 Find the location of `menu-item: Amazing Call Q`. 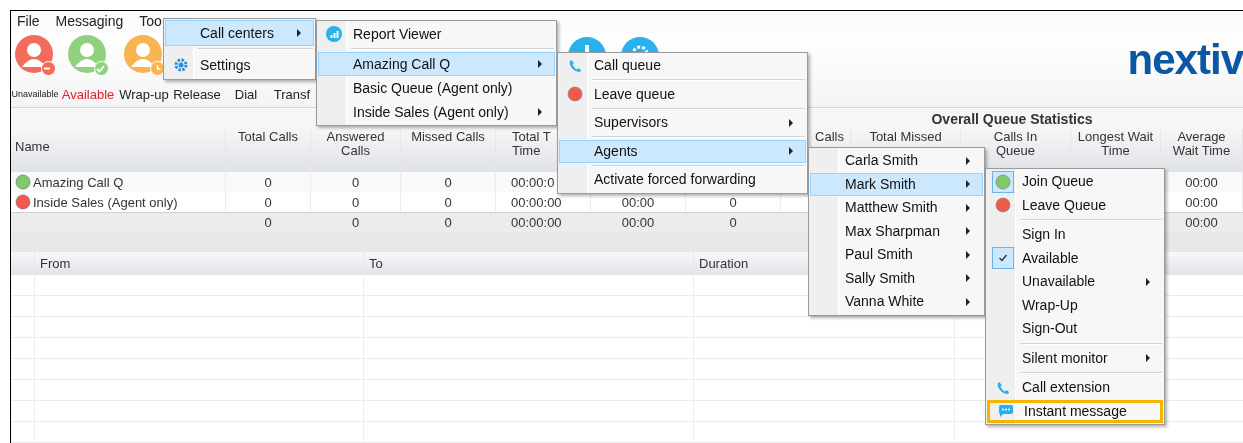

menu-item: Amazing Call Q is located at coordinates (436, 64).